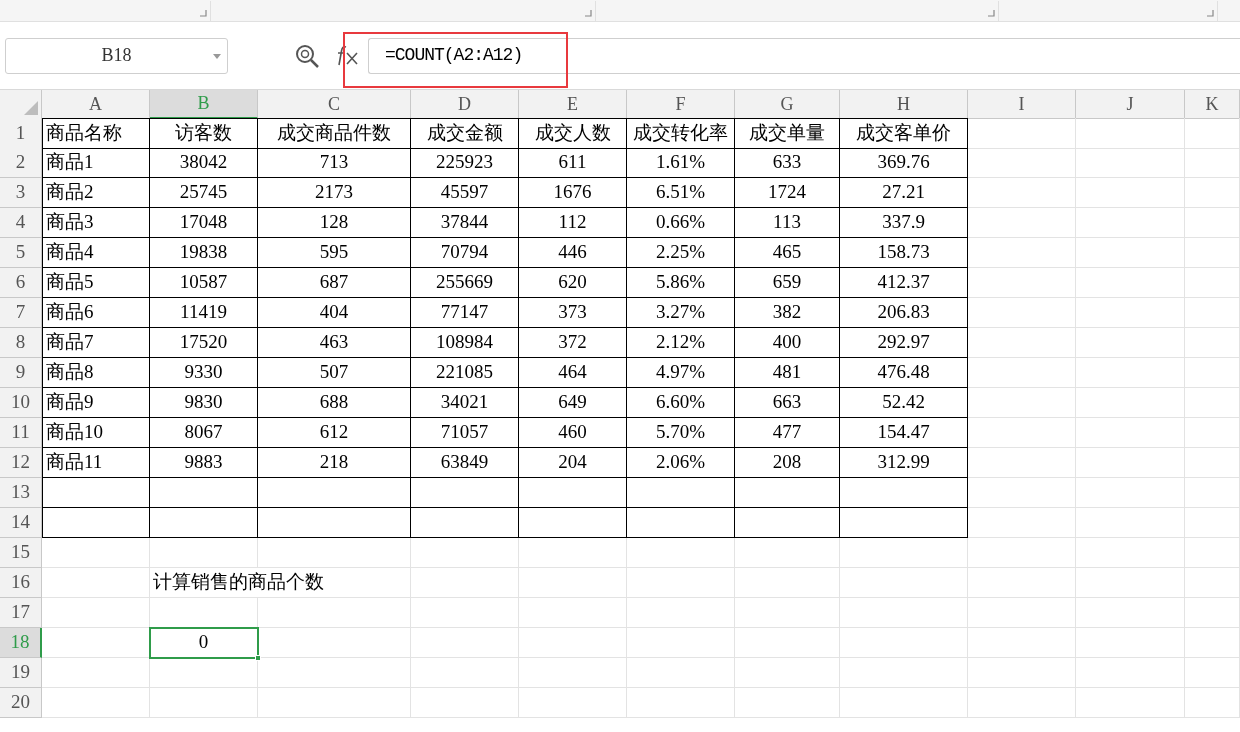 This screenshot has width=1240, height=732. What do you see at coordinates (904, 373) in the screenshot?
I see `table-cell: 476.48` at bounding box center [904, 373].